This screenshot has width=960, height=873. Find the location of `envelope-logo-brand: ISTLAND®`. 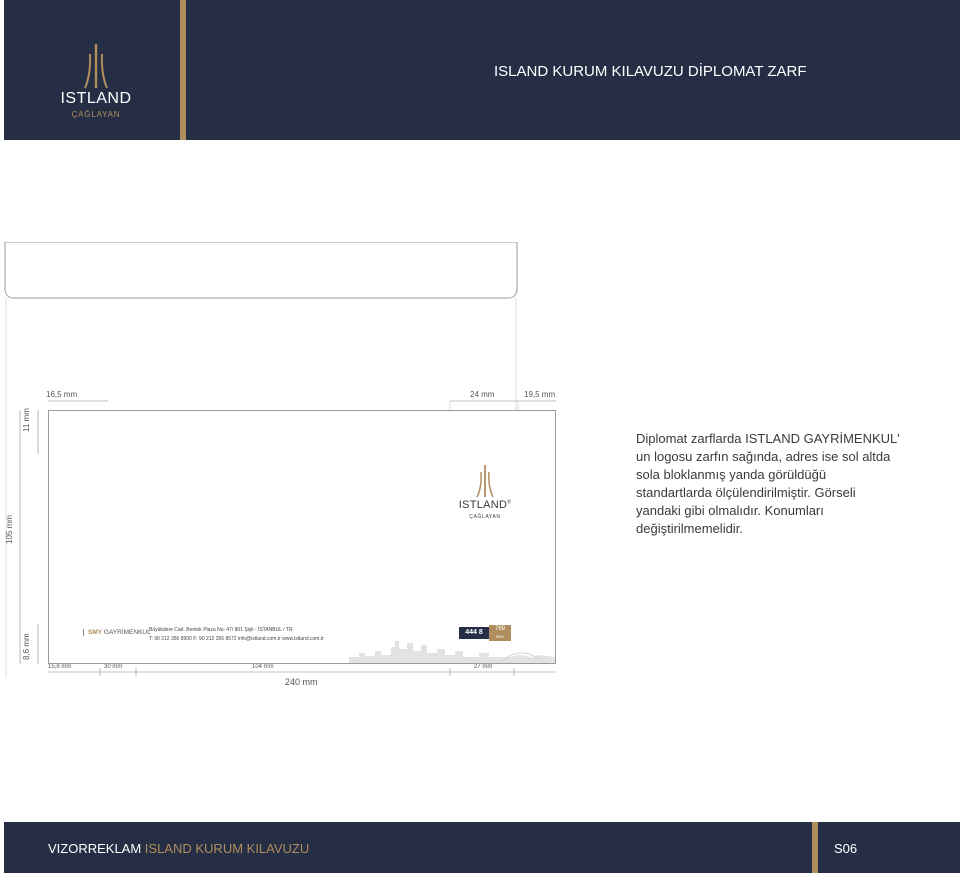

envelope-logo-brand: ISTLAND® is located at coordinates (485, 505).